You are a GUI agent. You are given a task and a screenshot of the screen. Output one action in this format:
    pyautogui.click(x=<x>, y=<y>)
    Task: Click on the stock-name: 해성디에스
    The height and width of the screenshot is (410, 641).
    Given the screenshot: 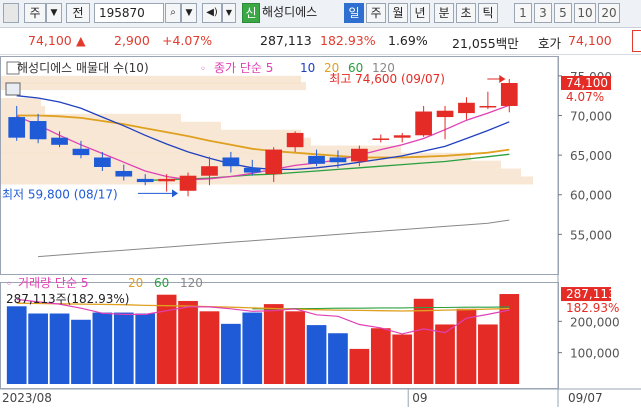 What is the action you would take?
    pyautogui.click(x=290, y=12)
    